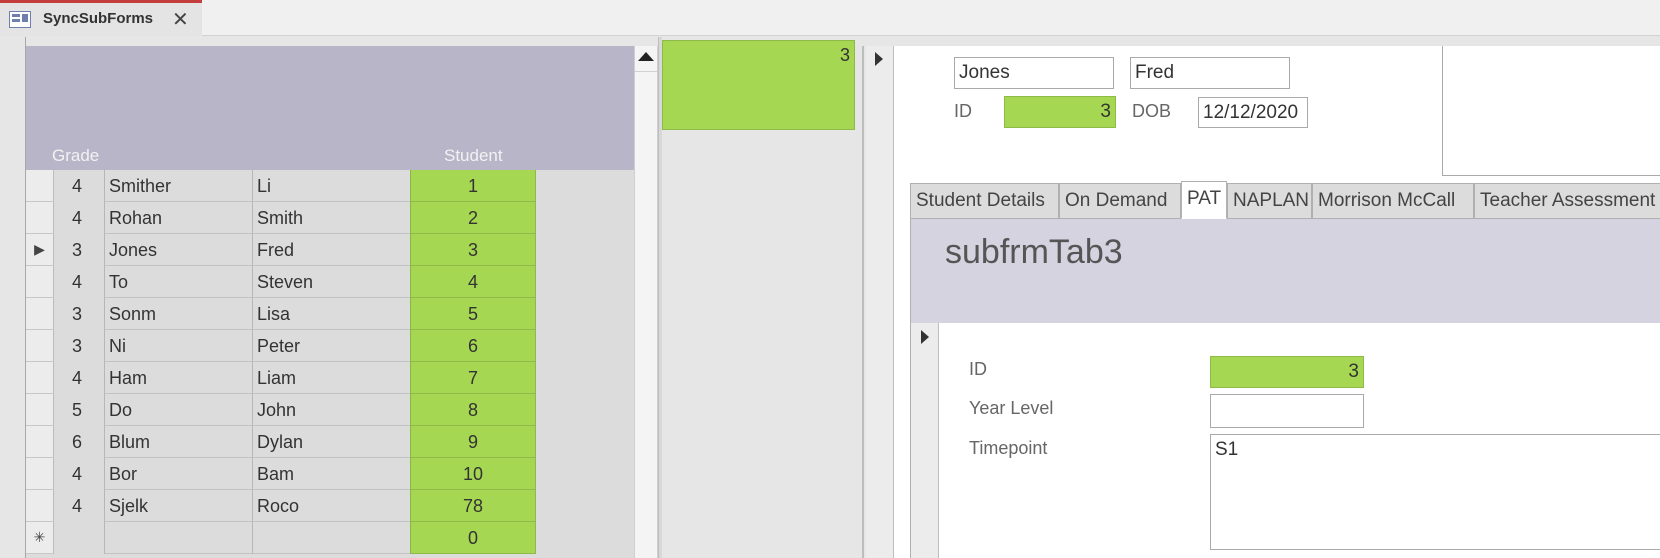 Image resolution: width=1660 pixels, height=558 pixels. I want to click on last-name-cell: Blum, so click(178, 442).